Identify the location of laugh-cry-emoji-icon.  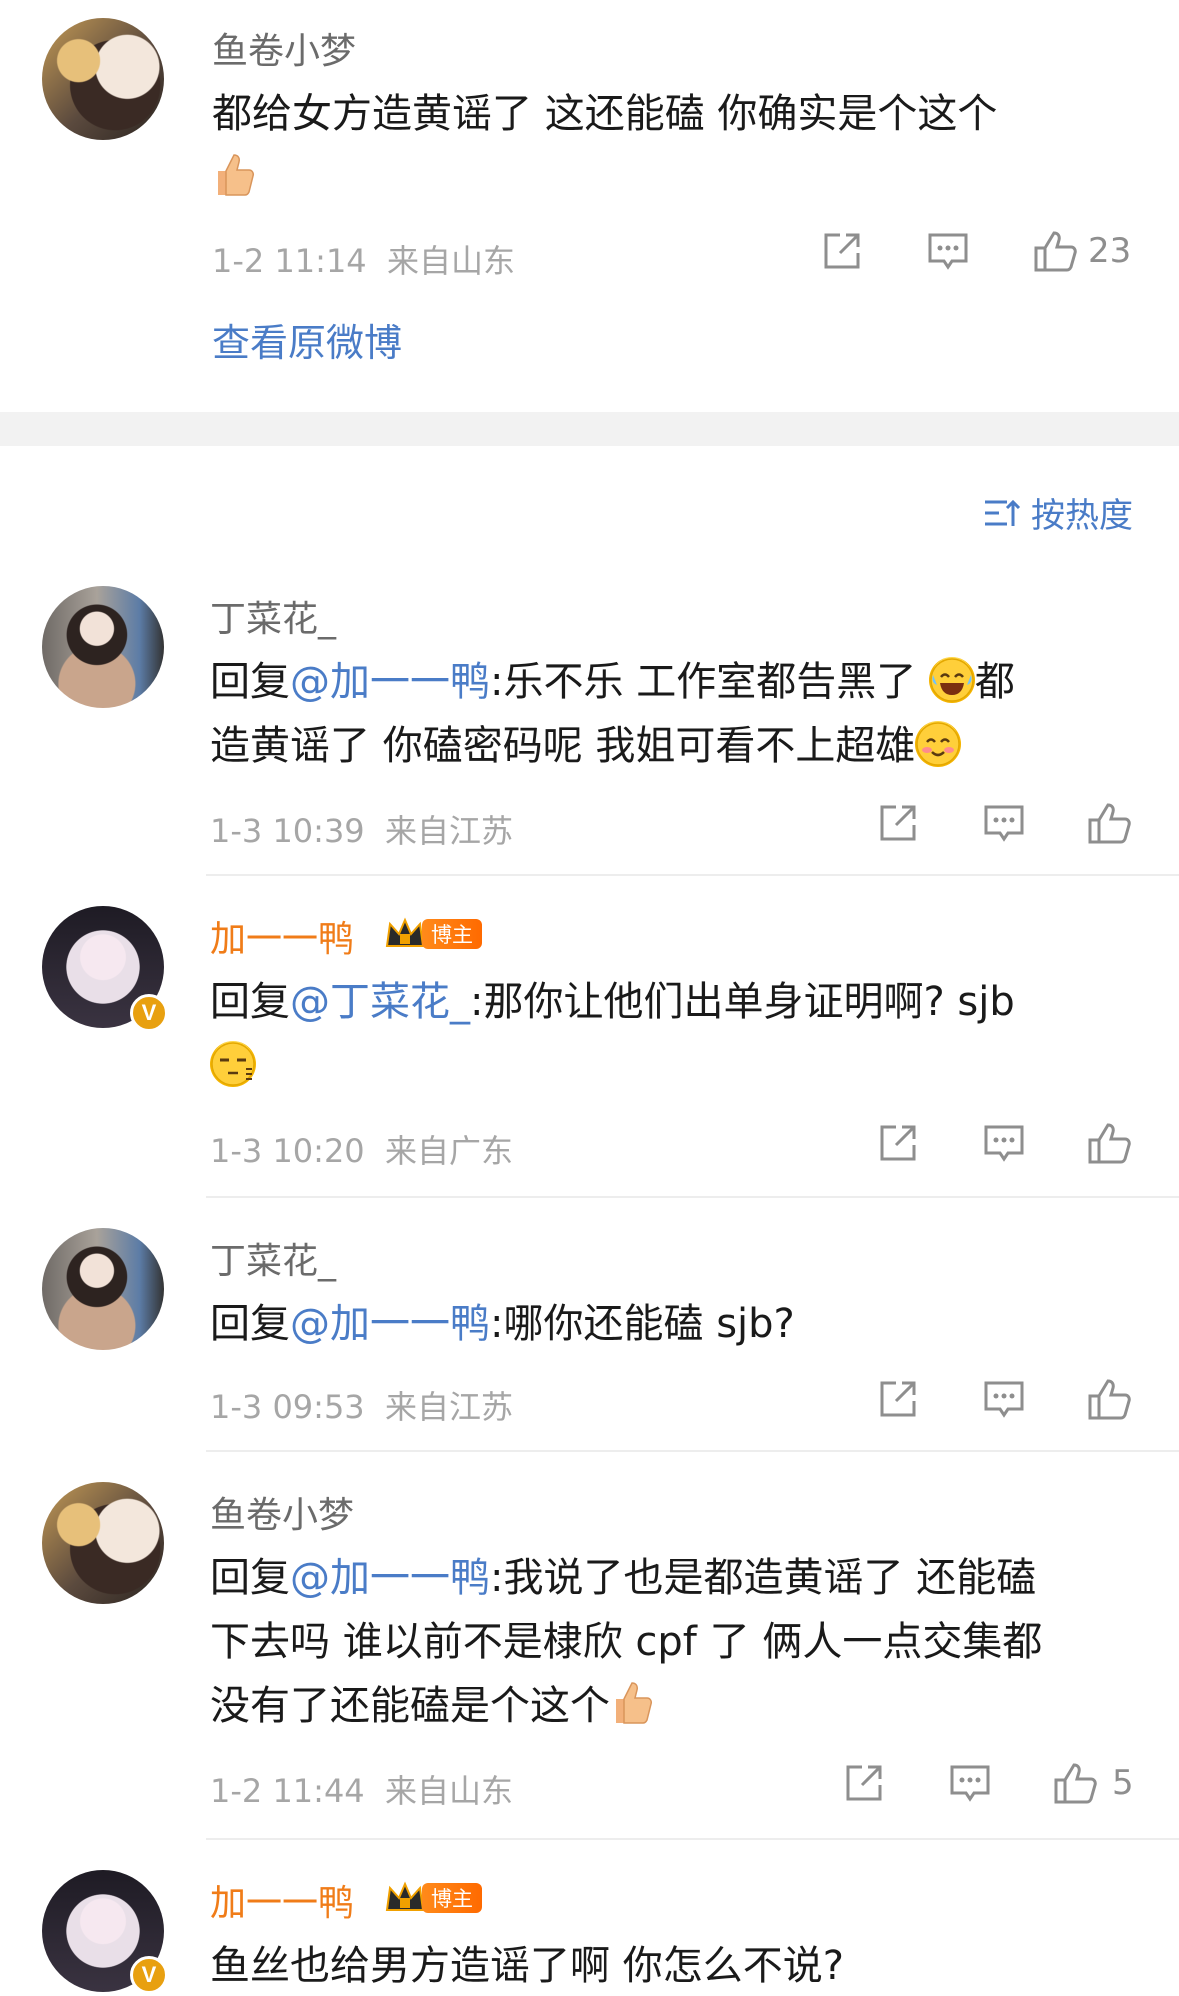
(951, 680).